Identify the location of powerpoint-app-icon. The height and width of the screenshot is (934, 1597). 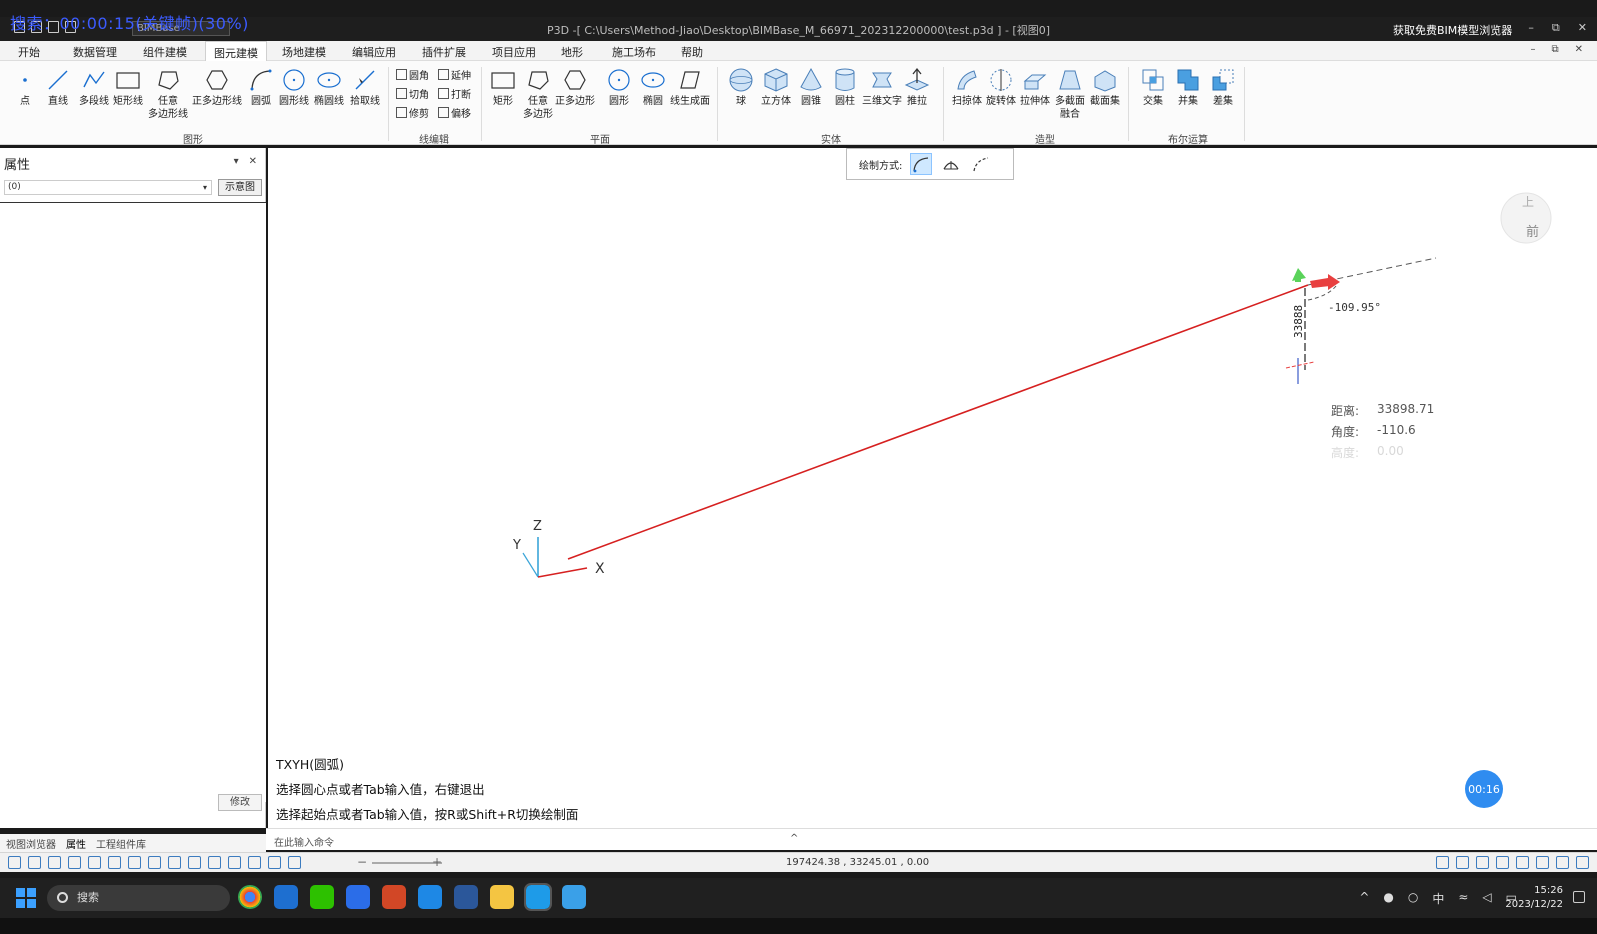
(394, 897).